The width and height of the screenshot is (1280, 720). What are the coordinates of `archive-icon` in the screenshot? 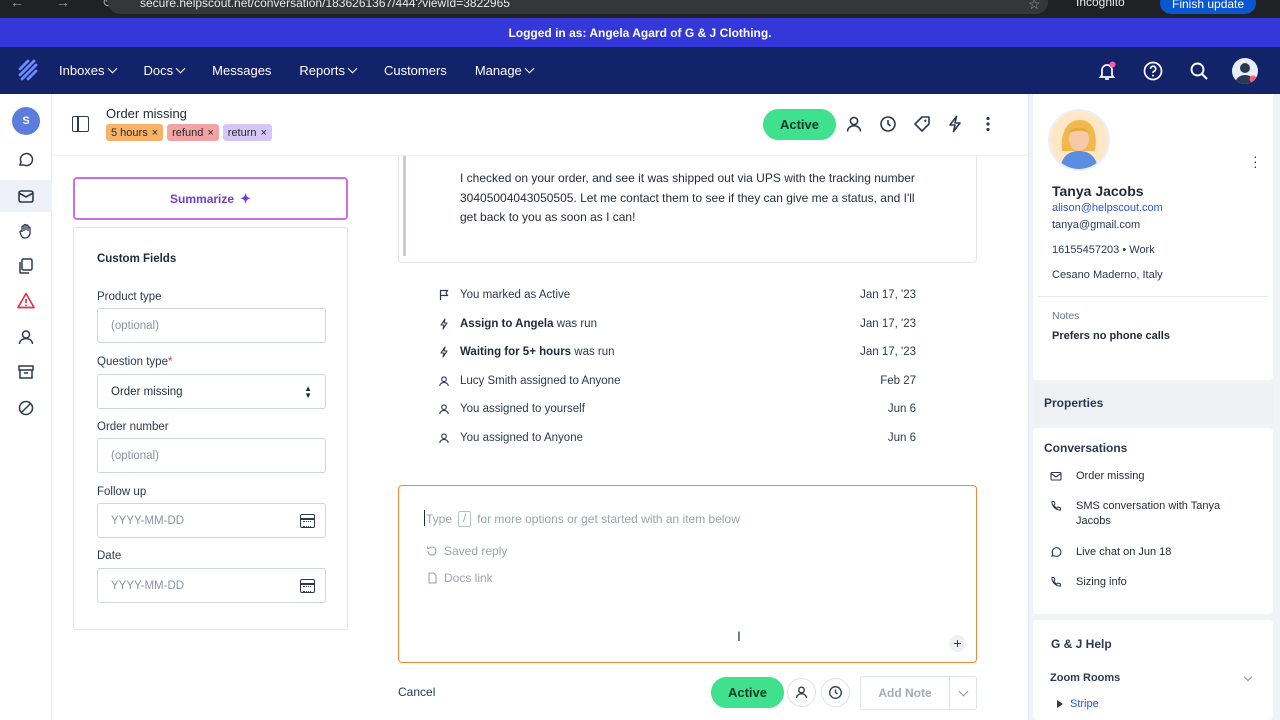 It's located at (26, 372).